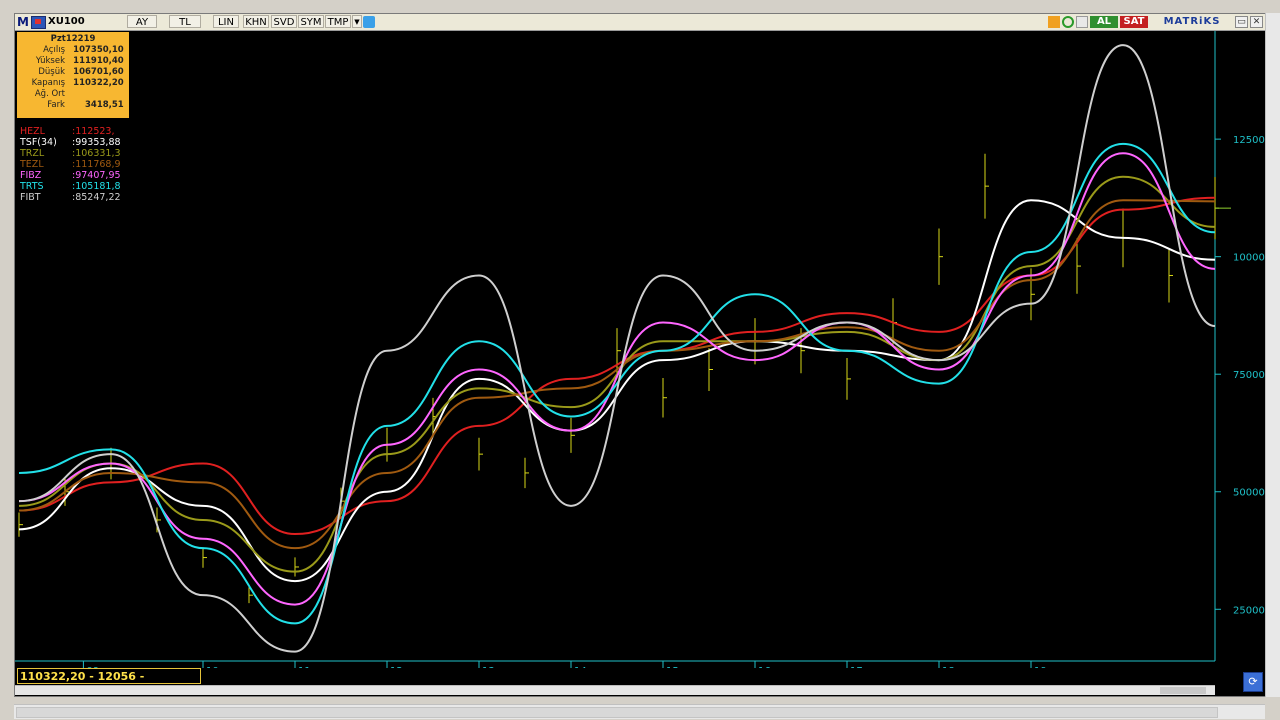 Image resolution: width=1280 pixels, height=720 pixels. I want to click on y-tick-label: 50000,, so click(1249, 493).